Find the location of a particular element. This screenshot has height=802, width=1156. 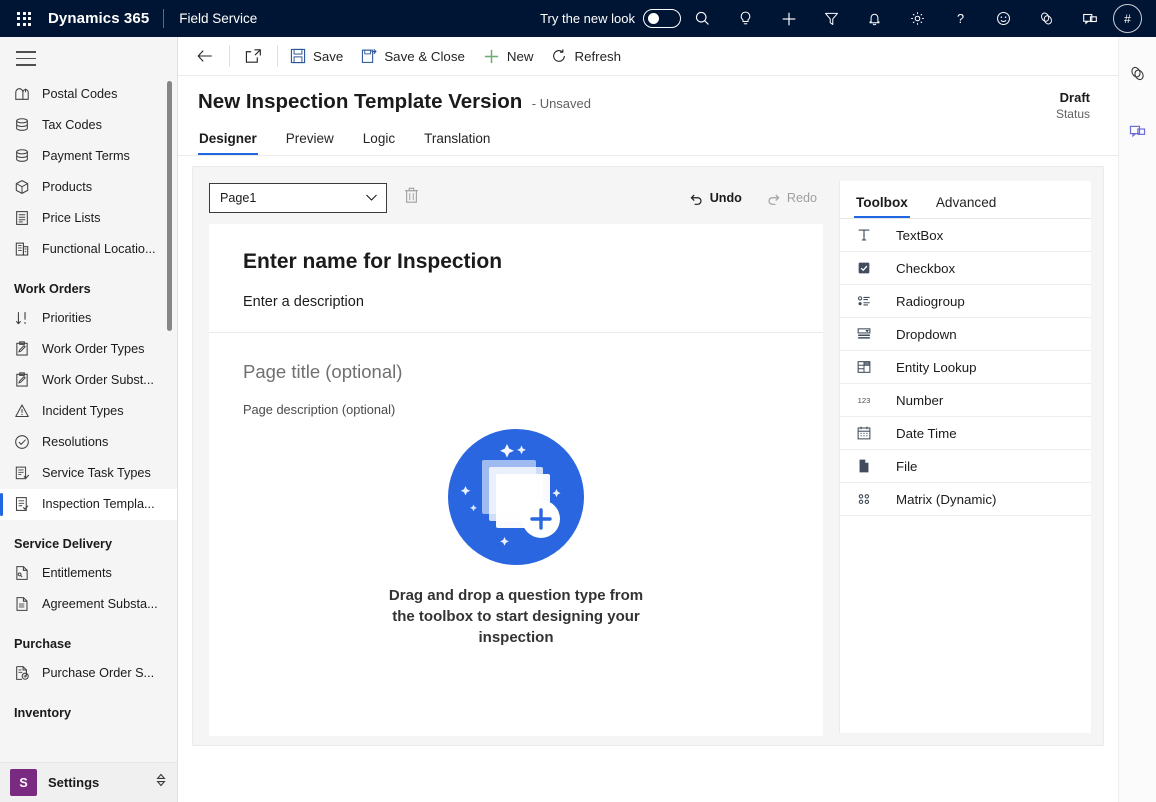

page-description-input: Page description (optional) is located at coordinates (516, 409).